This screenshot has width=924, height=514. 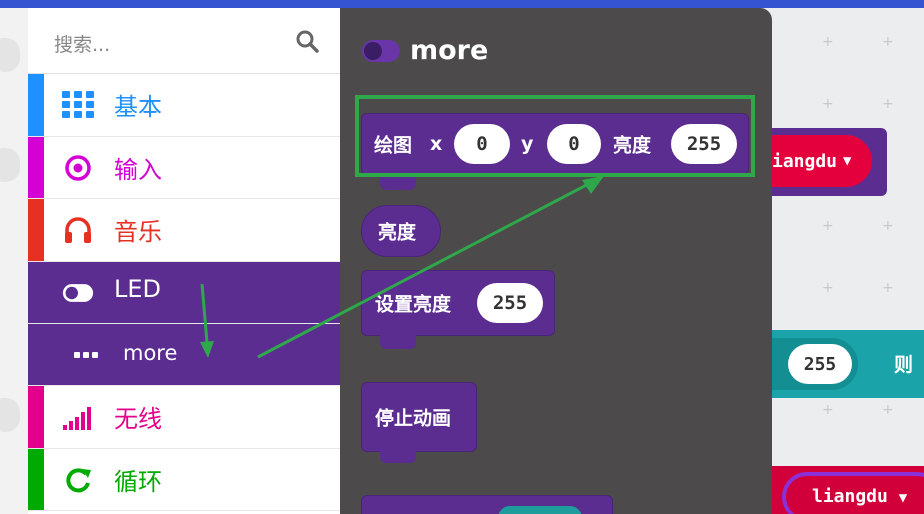 I want to click on variable-name: liangdu, so click(x=850, y=496).